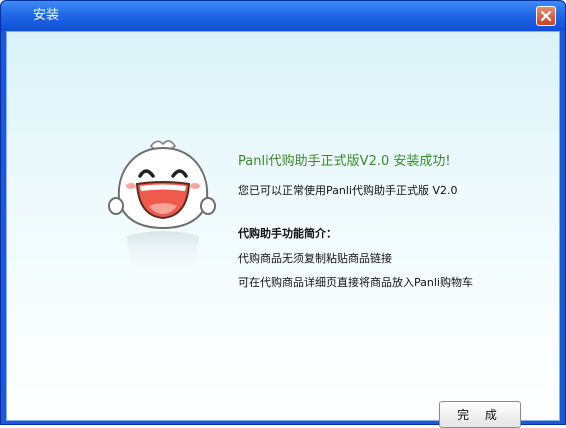  What do you see at coordinates (480, 414) in the screenshot?
I see `finish-button: 完 成` at bounding box center [480, 414].